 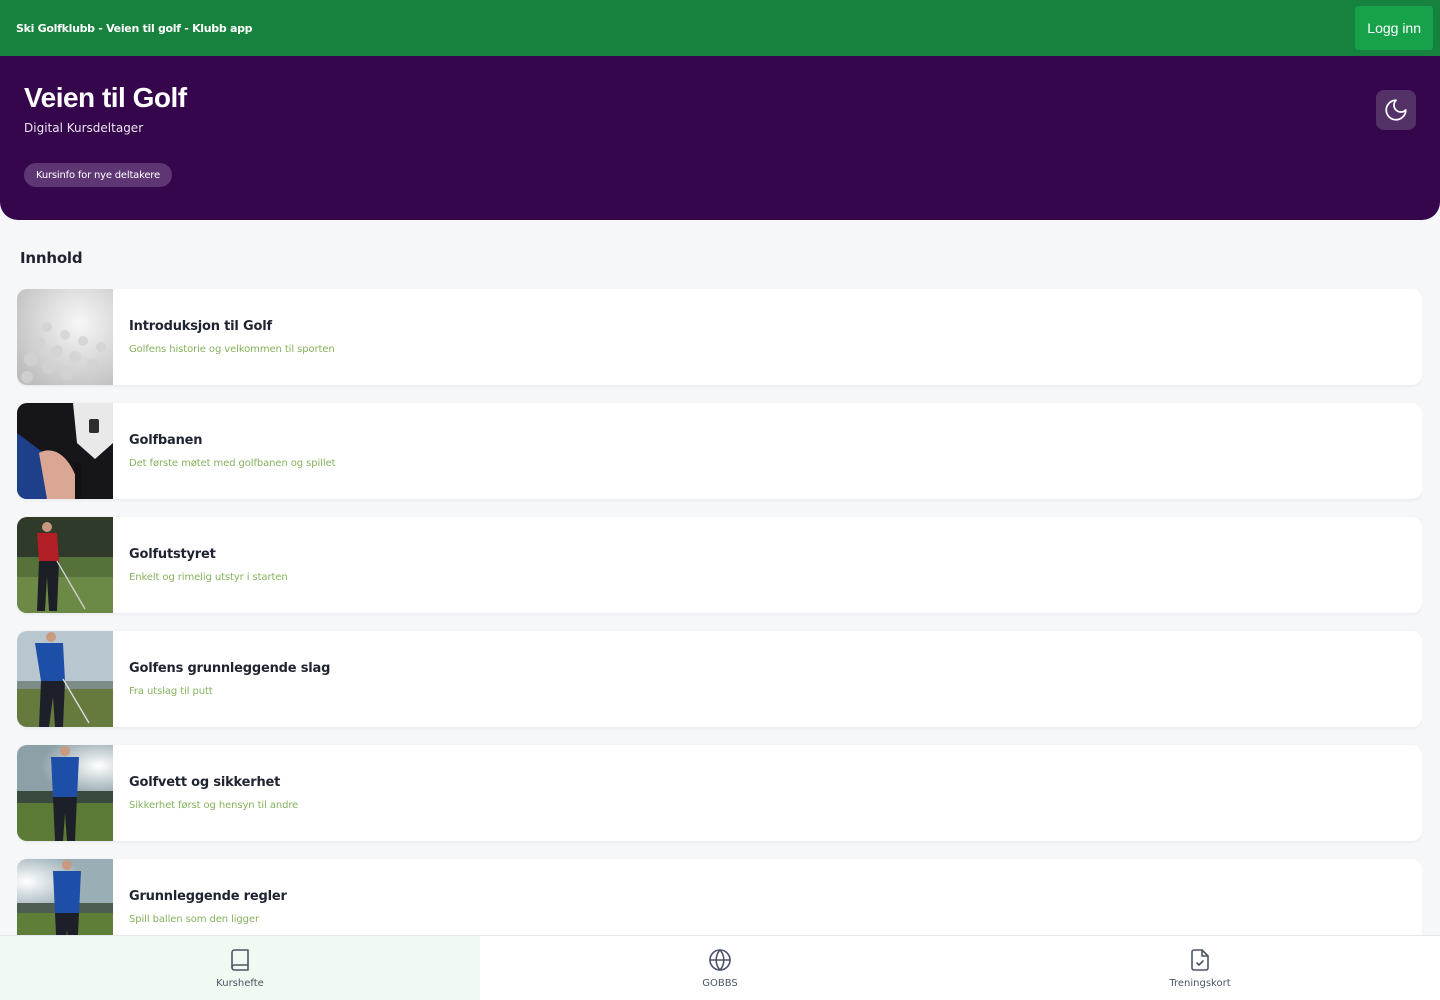 I want to click on lesson-title: Golfutstyret, so click(x=172, y=554).